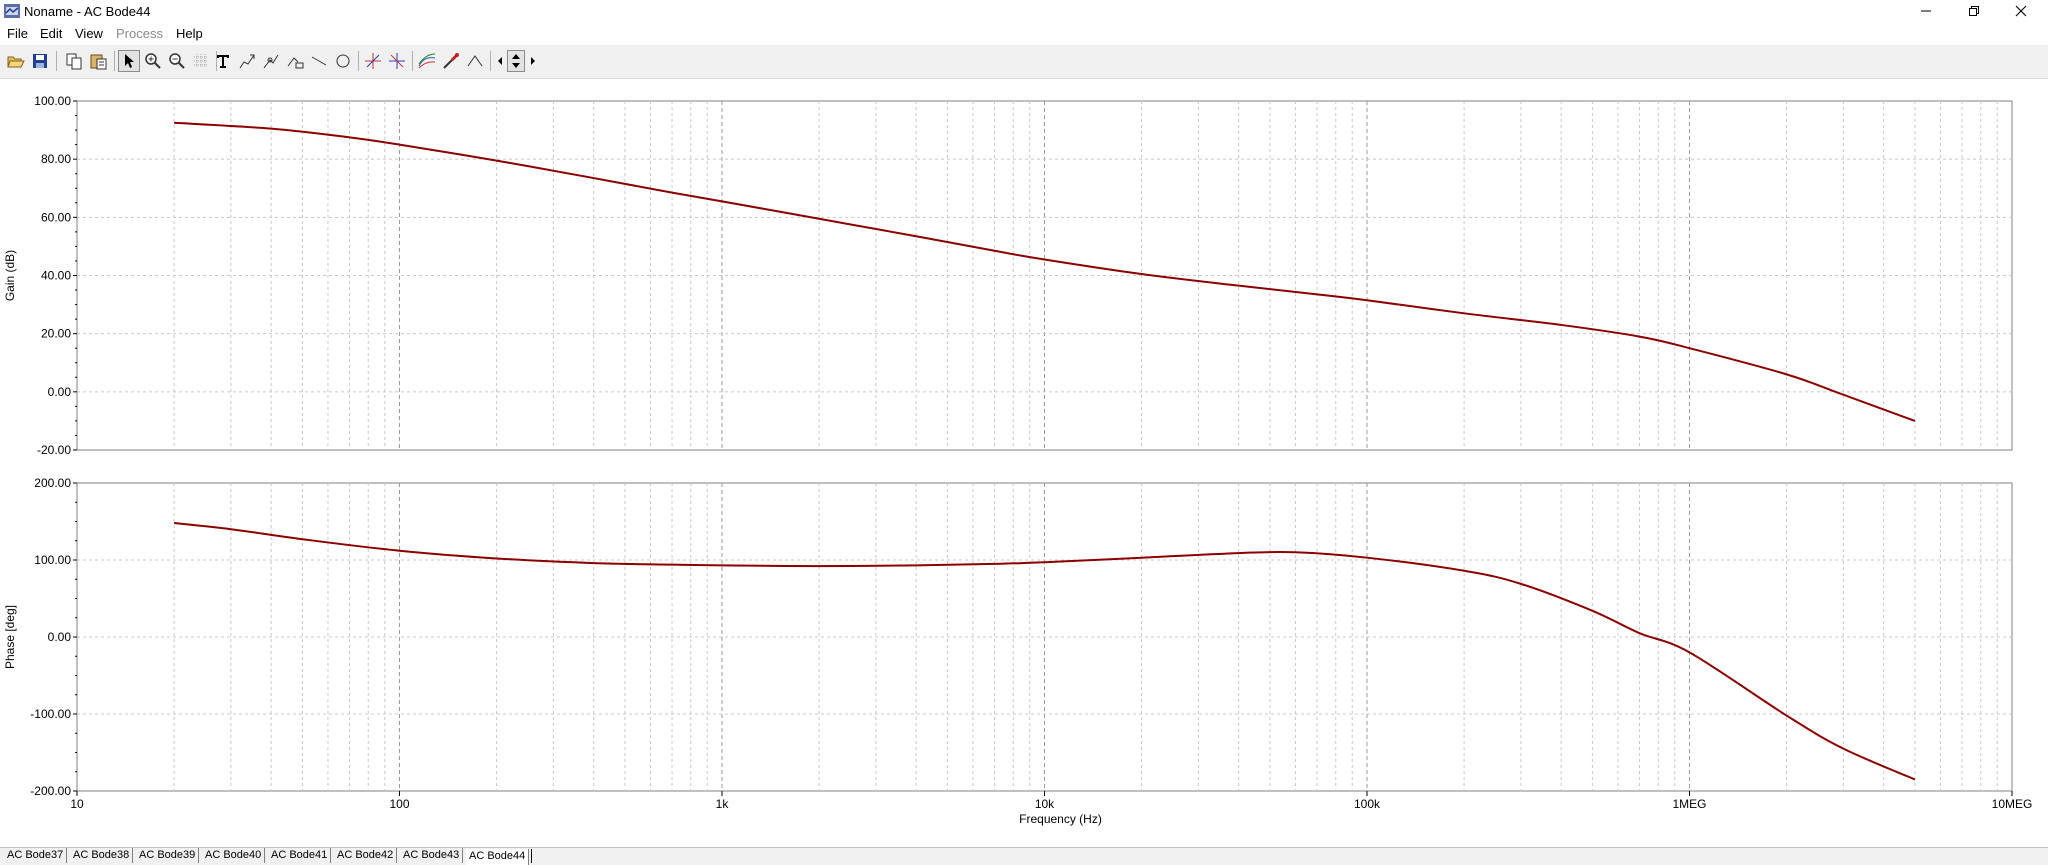 This screenshot has width=2048, height=865. I want to click on tab-ac-bode43: AC Bode43, so click(432, 855).